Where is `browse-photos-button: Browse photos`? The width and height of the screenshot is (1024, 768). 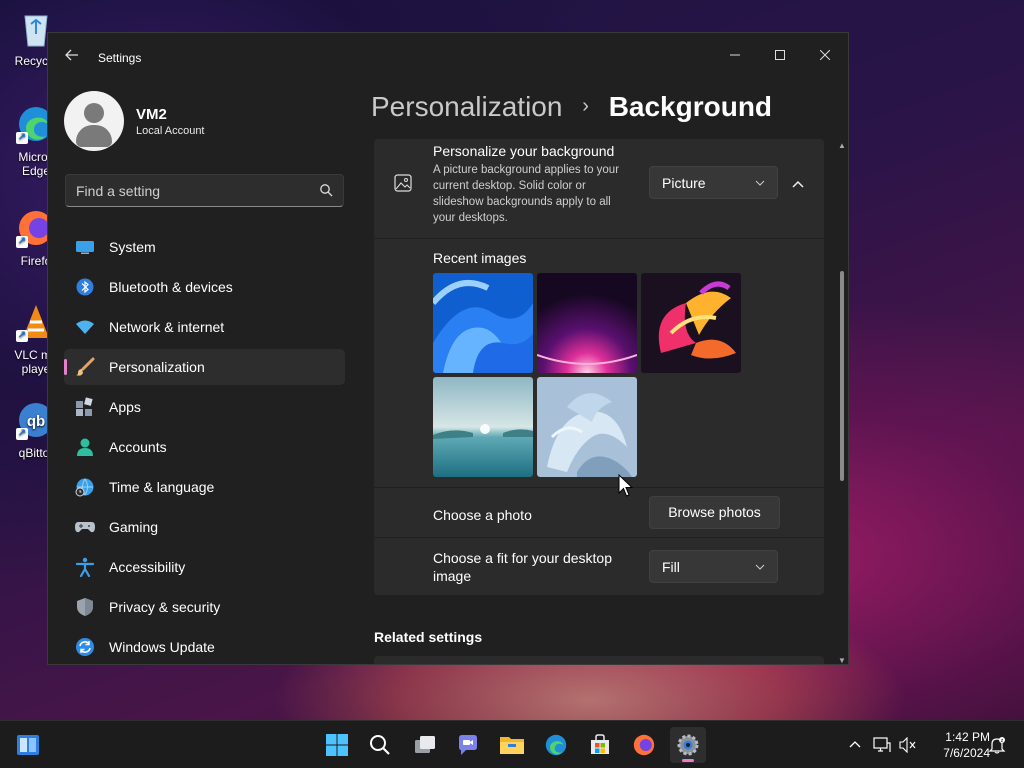
browse-photos-button: Browse photos is located at coordinates (714, 512).